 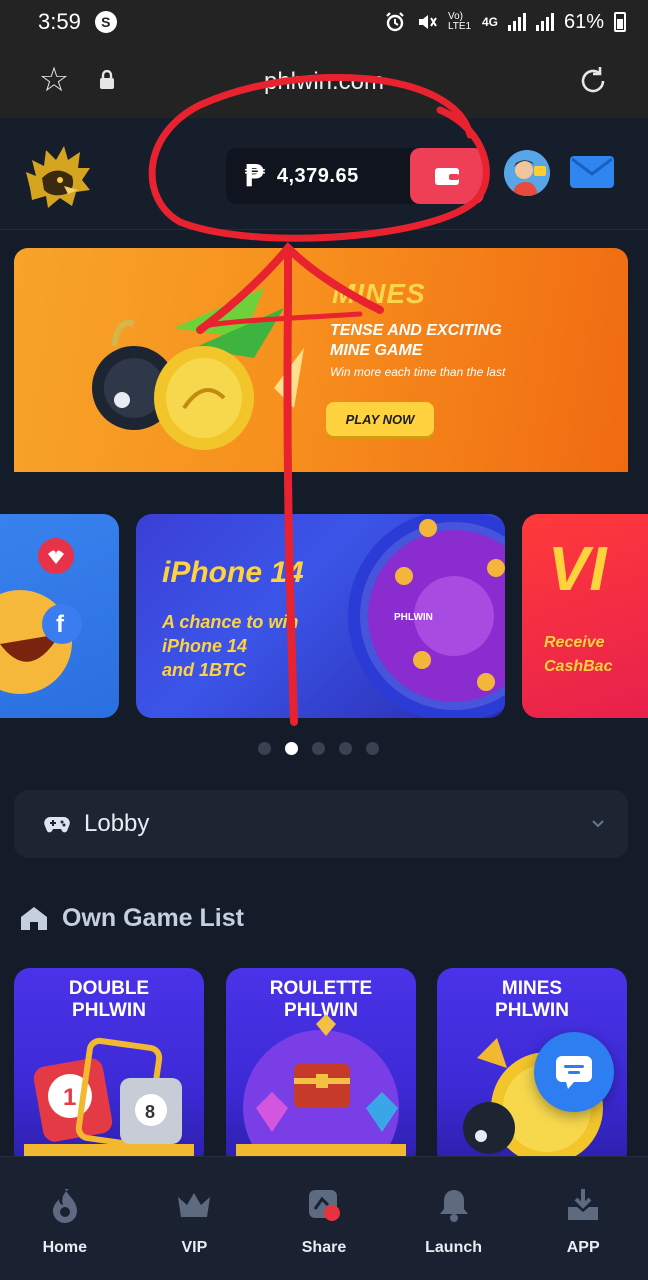 I want to click on browser-toolbar: phlwin.com ☆, so click(x=324, y=81).